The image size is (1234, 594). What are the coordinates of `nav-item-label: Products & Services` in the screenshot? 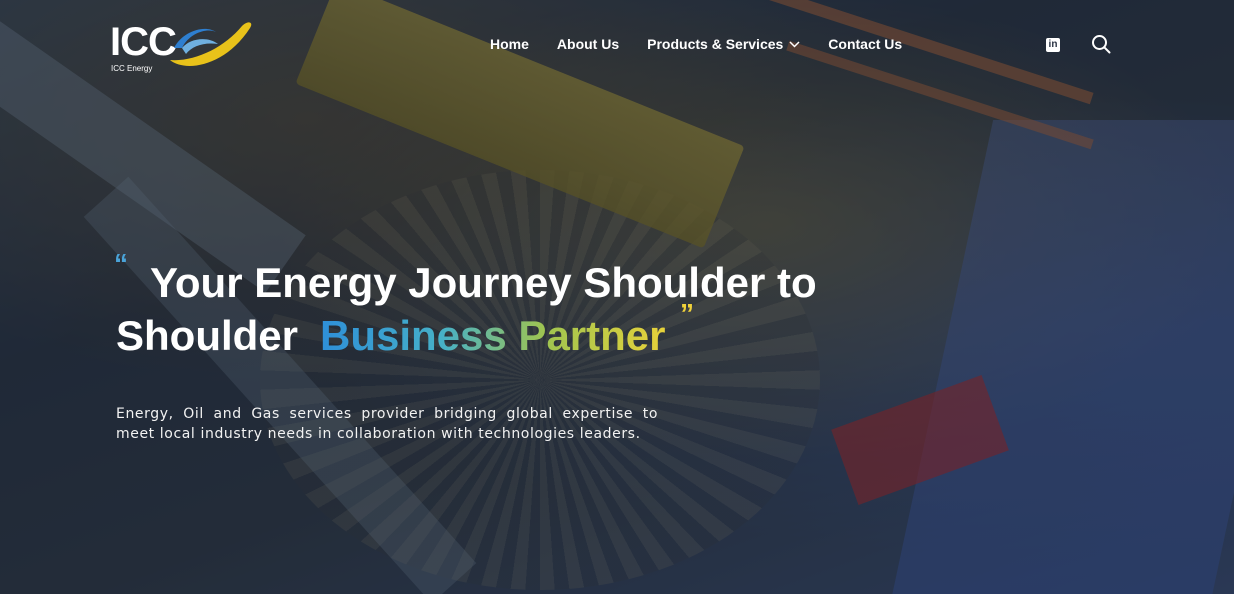 It's located at (715, 44).